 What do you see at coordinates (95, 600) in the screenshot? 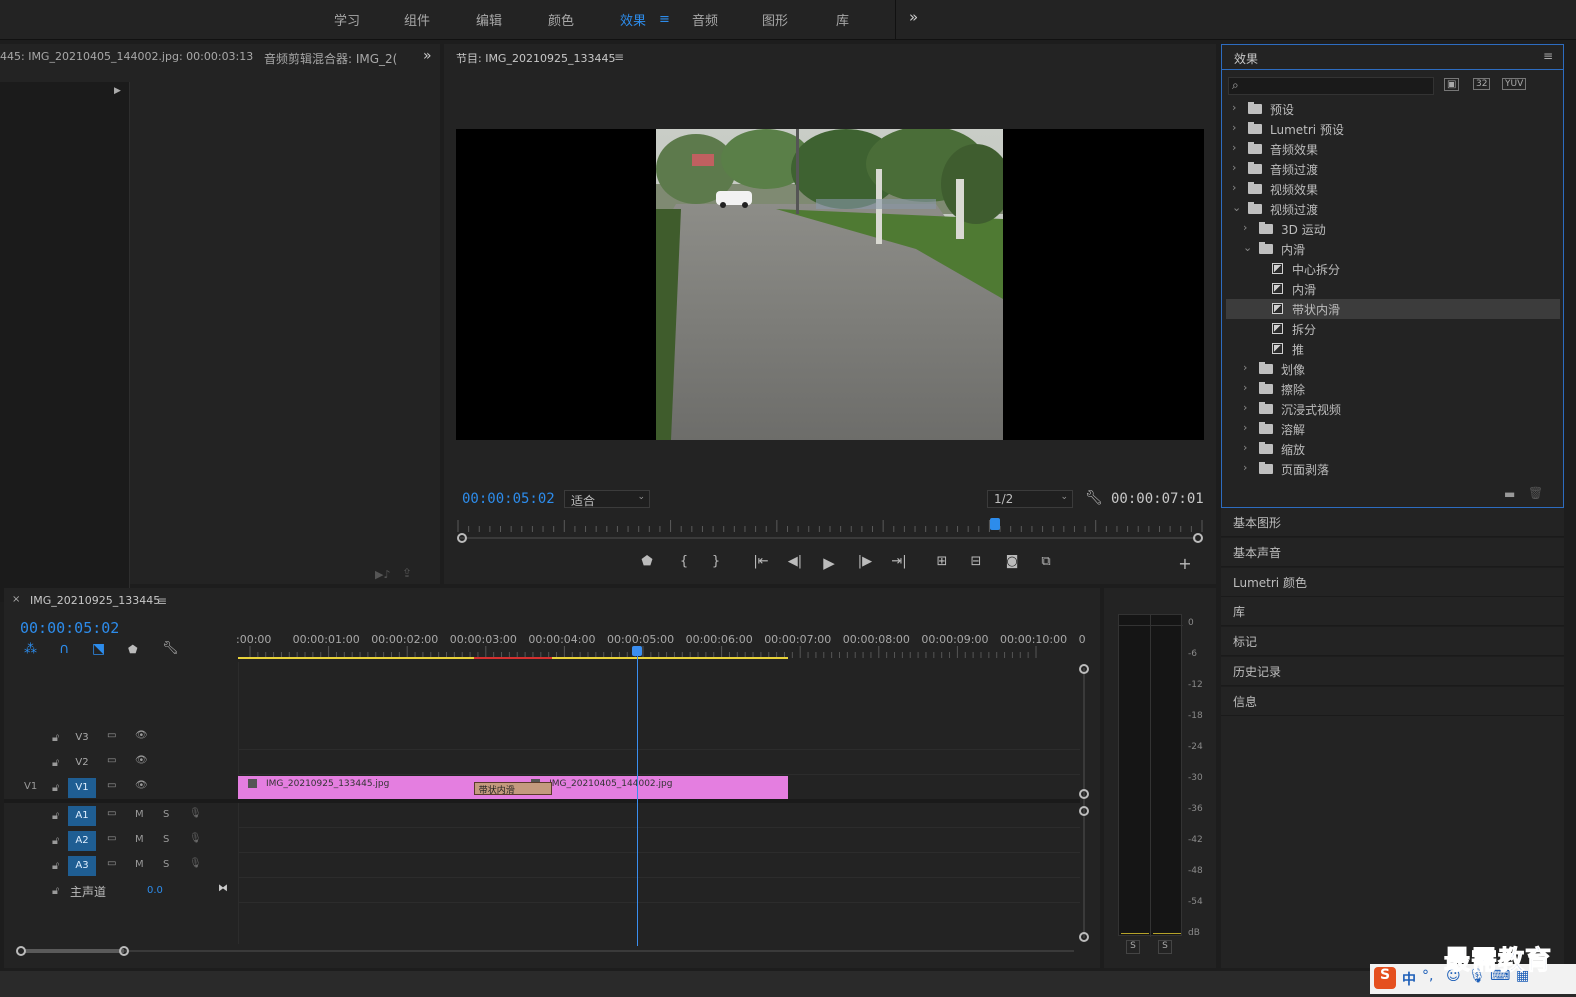
I see `sequence-tab: IMG_20210925_133445` at bounding box center [95, 600].